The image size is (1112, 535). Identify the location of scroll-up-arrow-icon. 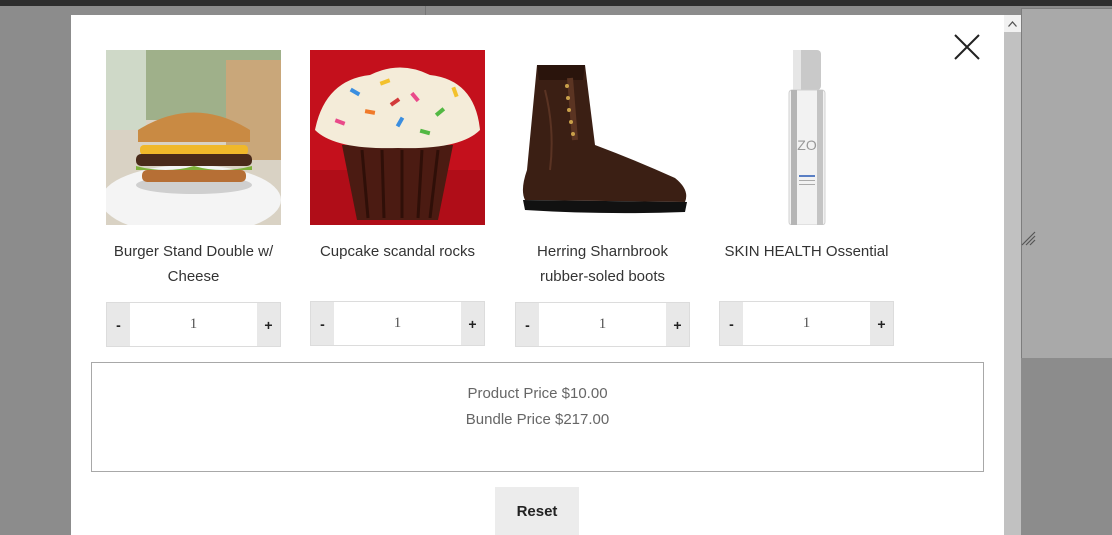
(1012, 23).